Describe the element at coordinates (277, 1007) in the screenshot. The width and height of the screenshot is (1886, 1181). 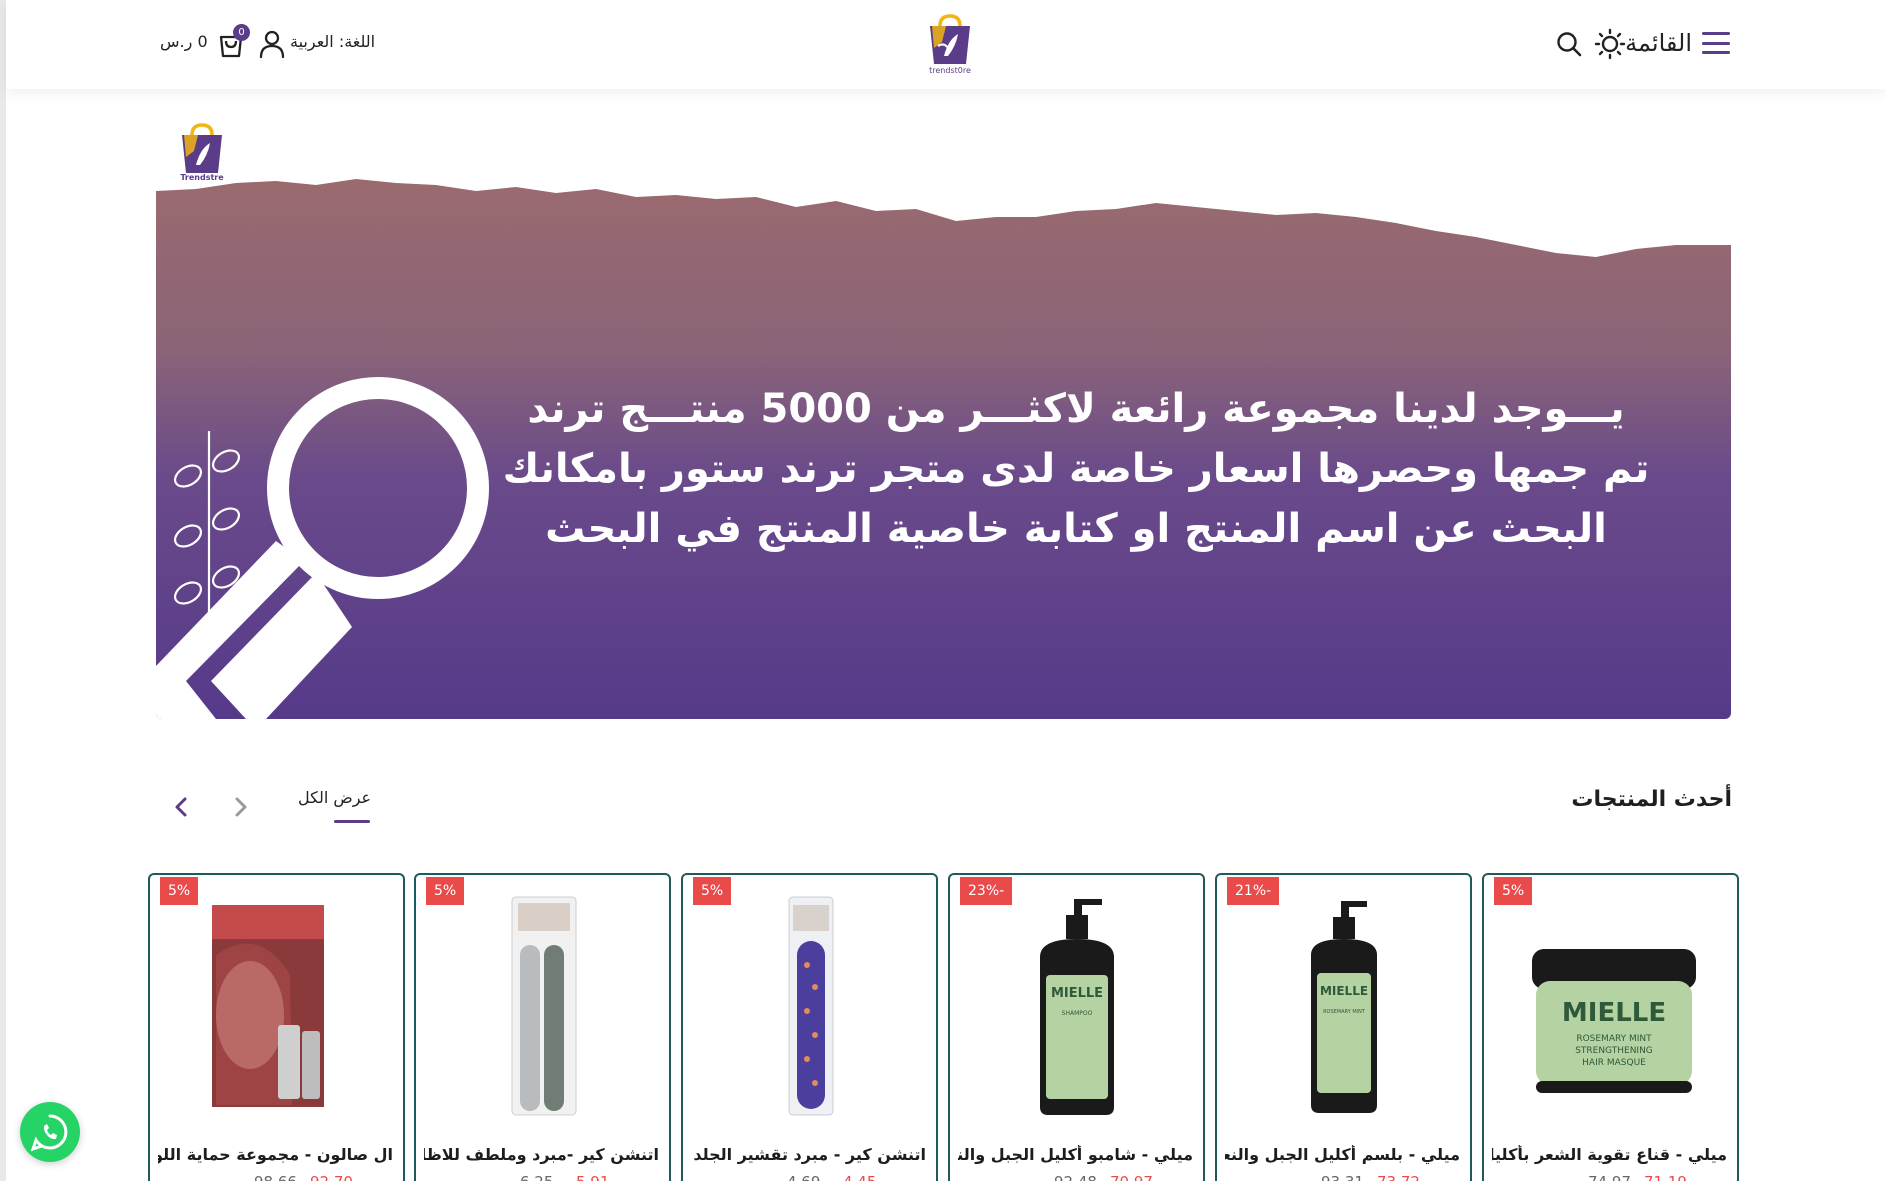
I see `product-image-salon-set` at that location.